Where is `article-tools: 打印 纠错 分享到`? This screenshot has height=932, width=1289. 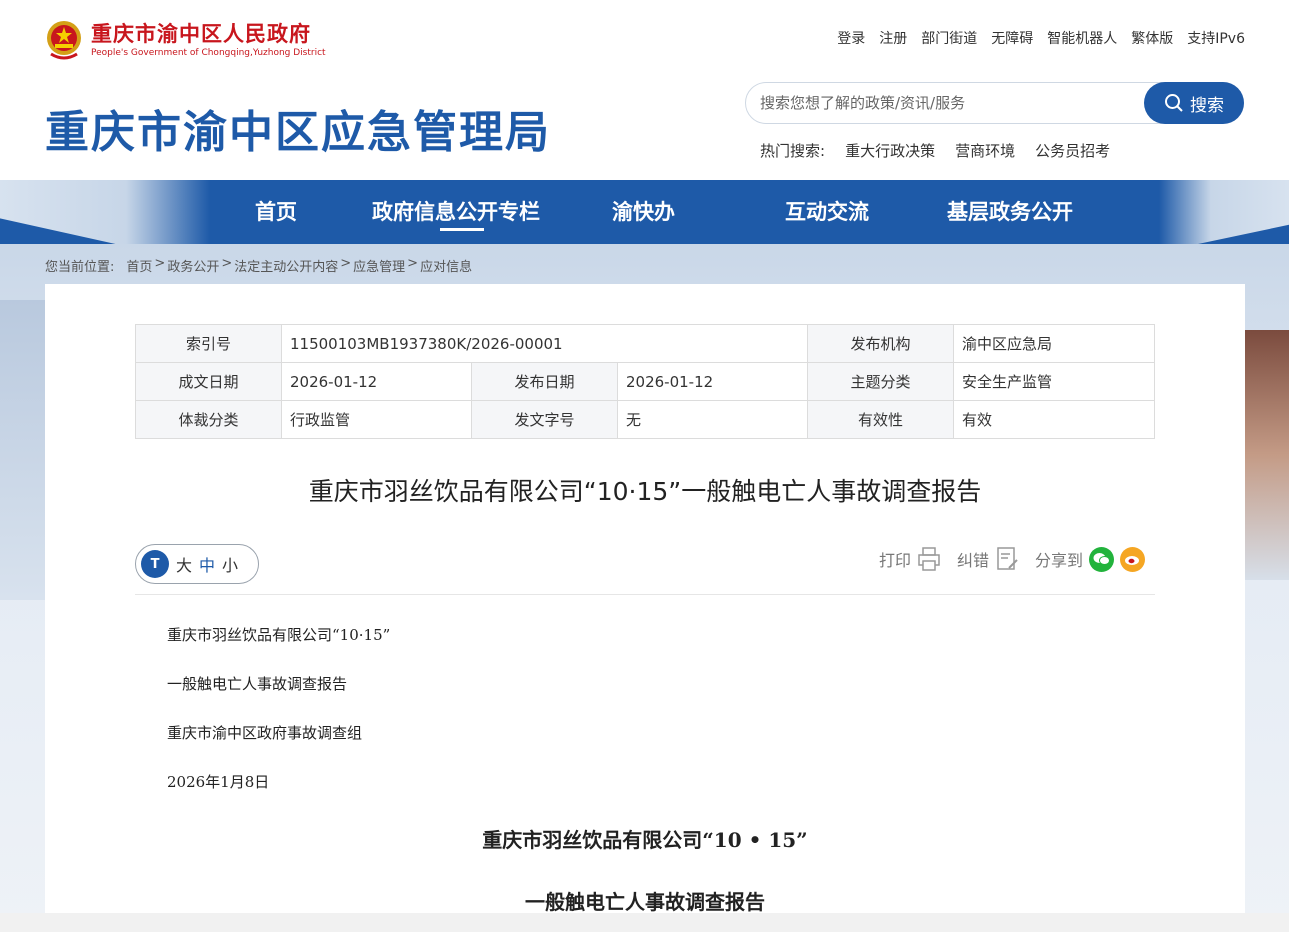
article-tools: 打印 纠错 分享到 is located at coordinates (1012, 559).